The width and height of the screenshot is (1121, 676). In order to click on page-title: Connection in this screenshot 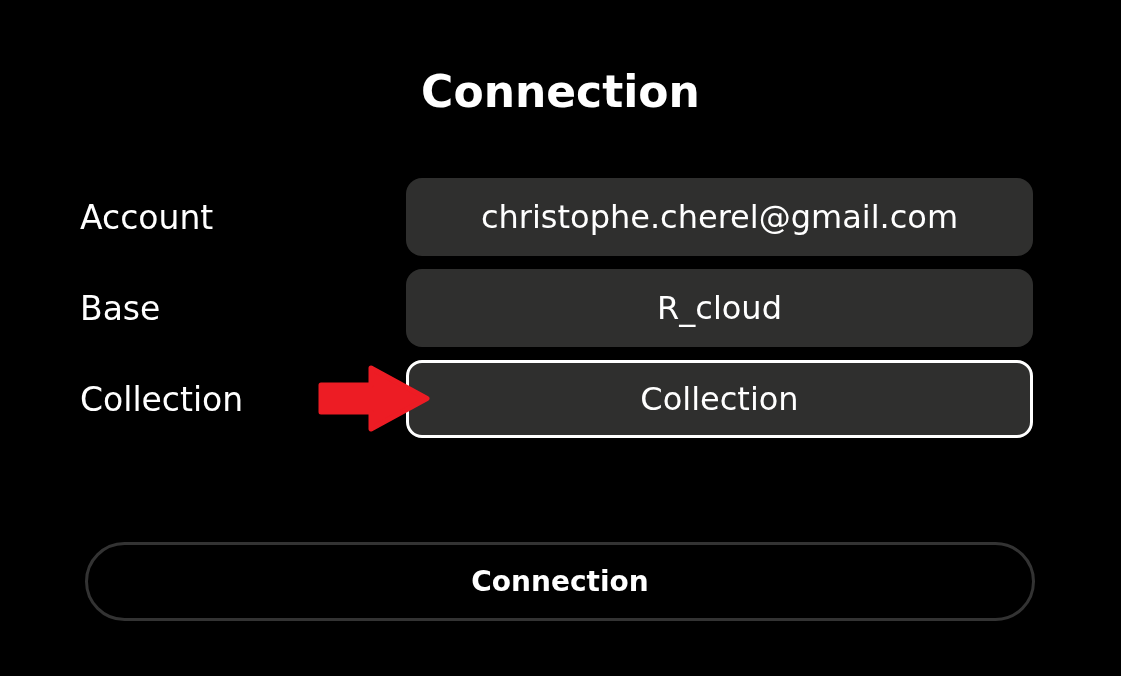, I will do `click(560, 92)`.